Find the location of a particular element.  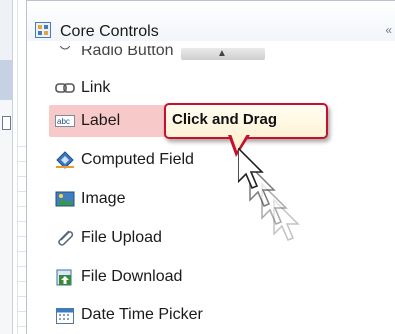

palette-item-label: Link is located at coordinates (96, 87).